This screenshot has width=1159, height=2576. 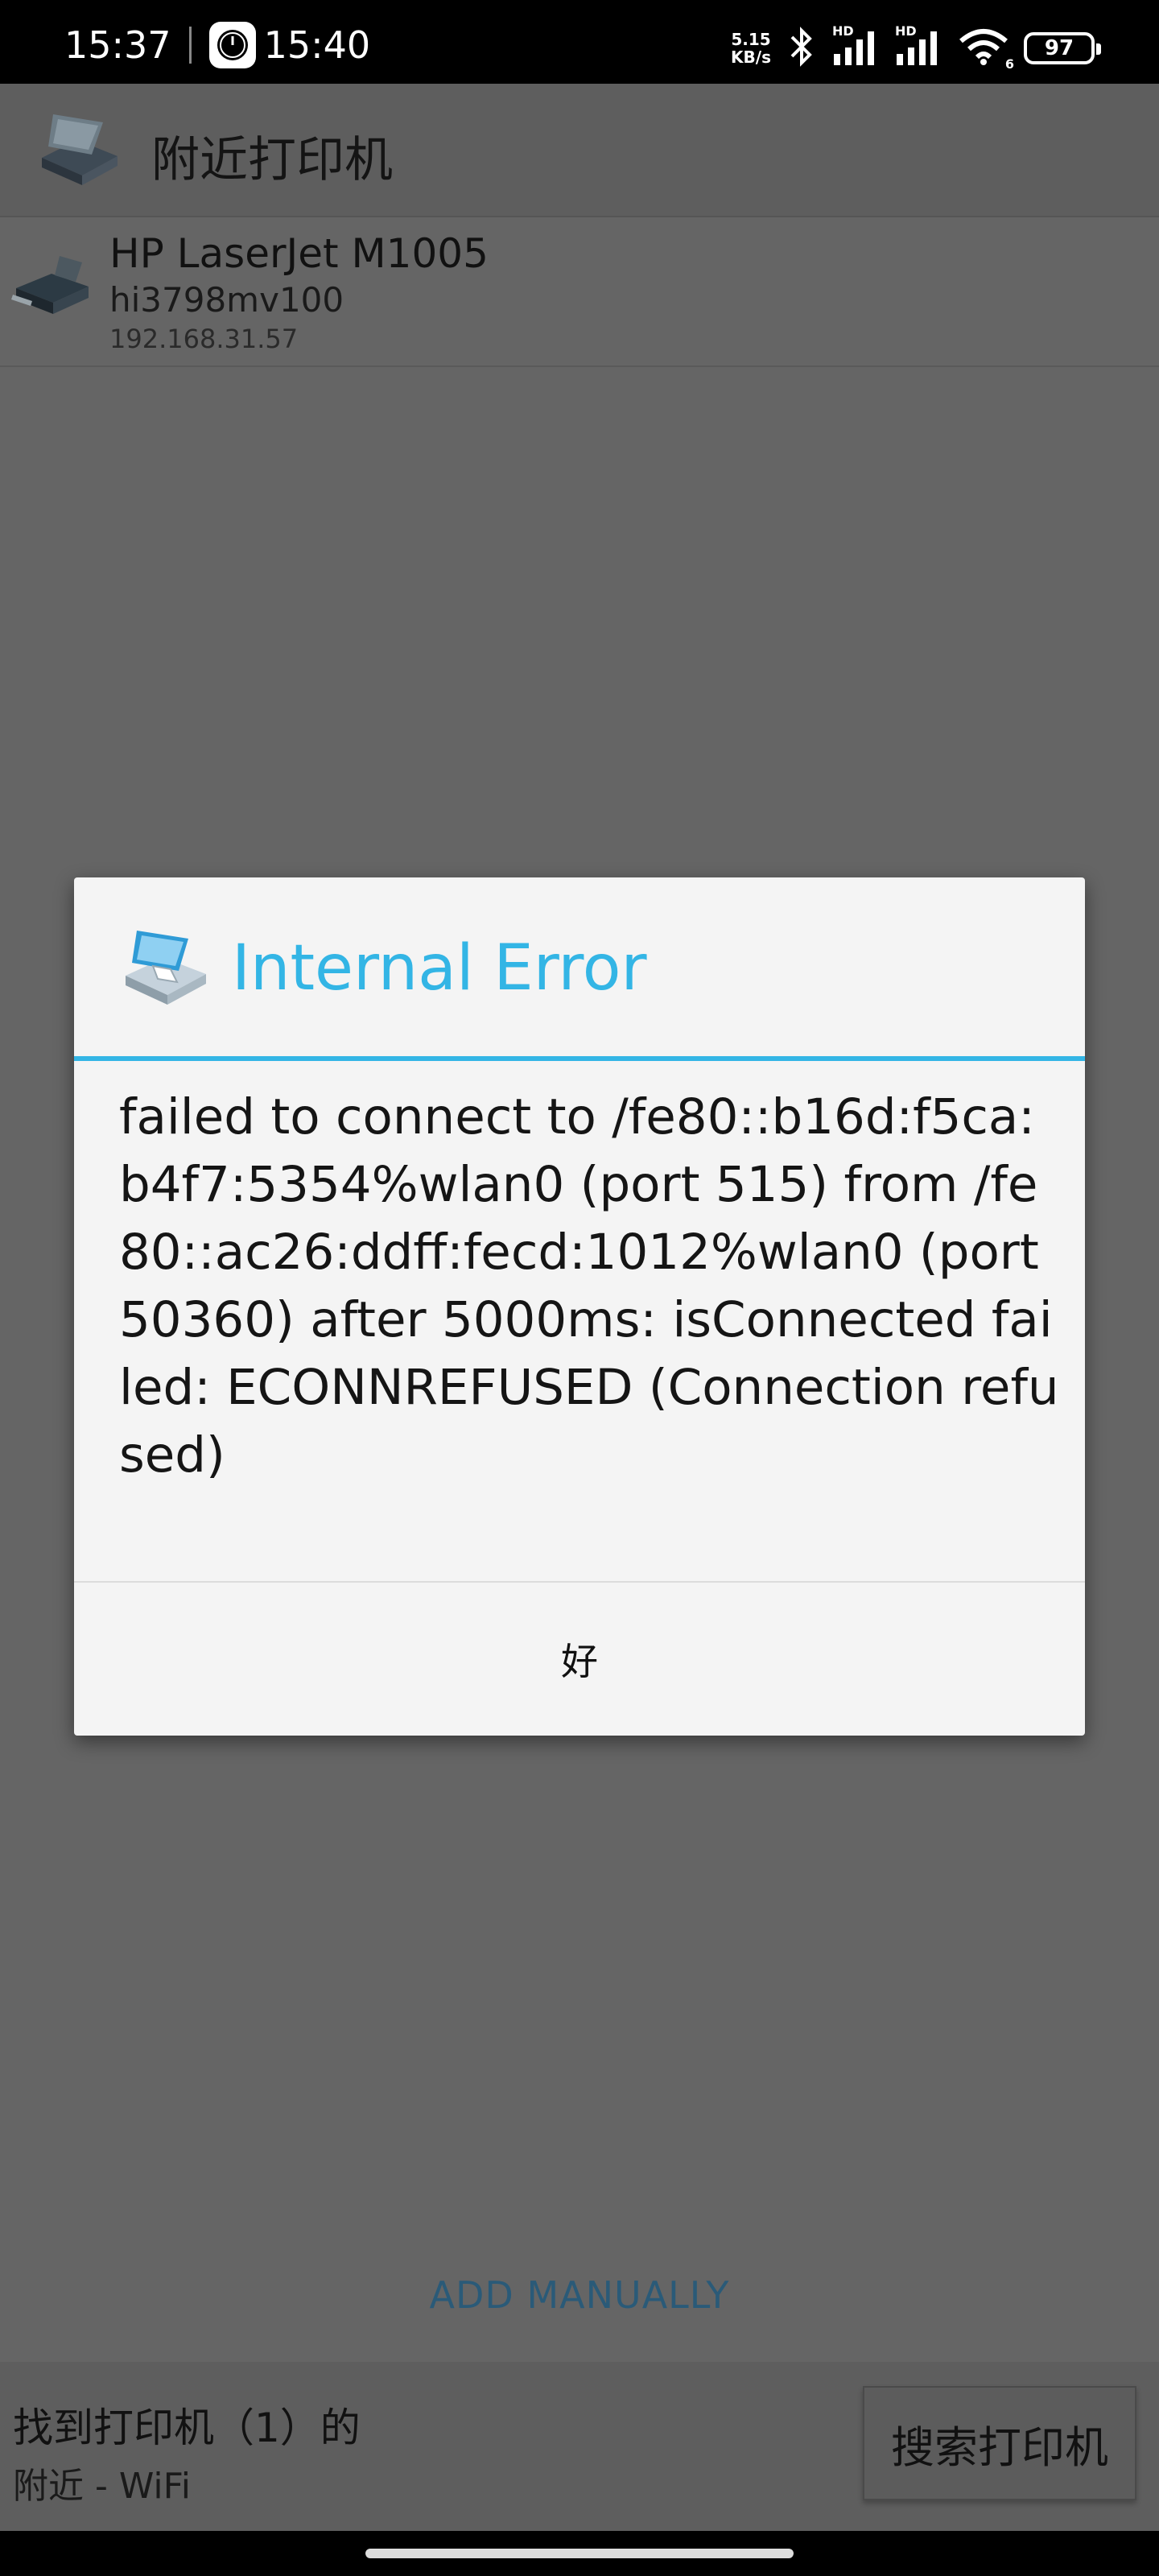 I want to click on status-bar: 15:37 15:40 5.15 KB/s HD HD 6 97, so click(x=579, y=42).